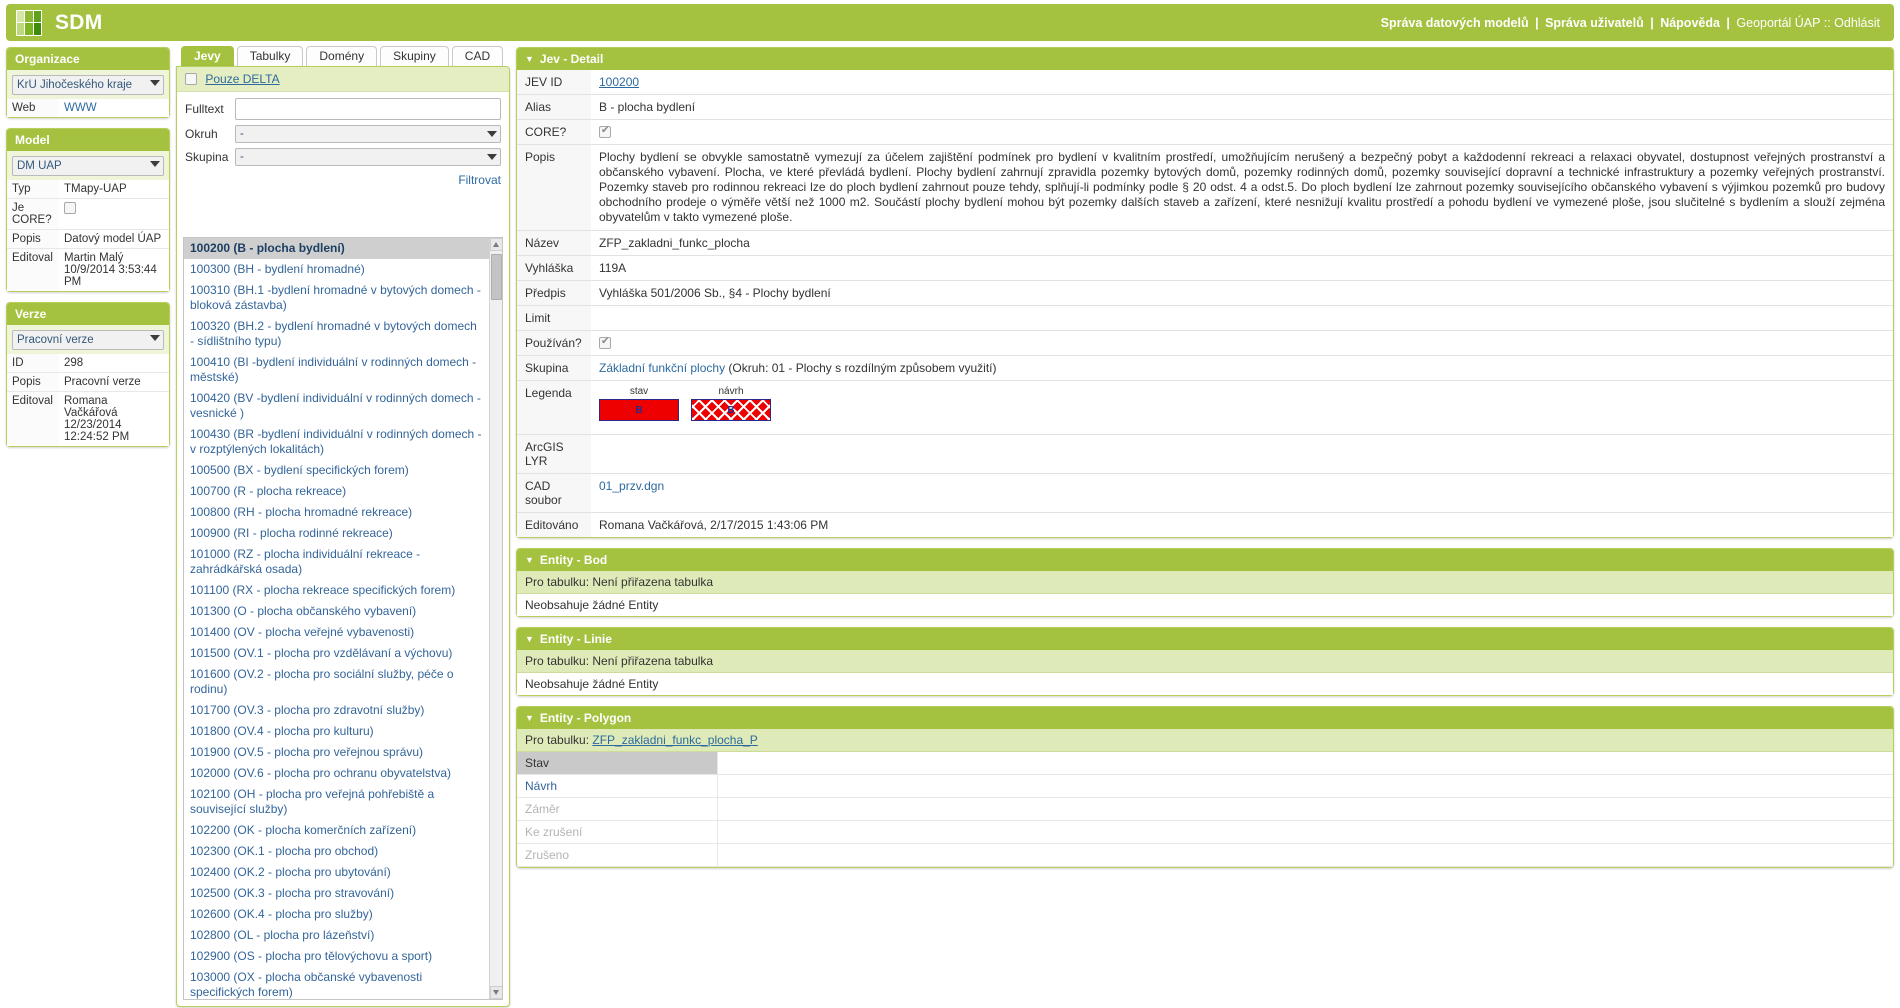 The image size is (1900, 1008). What do you see at coordinates (674, 740) in the screenshot?
I see `entity-polygon-table-link: ZFP_zakladni_funkc_plocha_P` at bounding box center [674, 740].